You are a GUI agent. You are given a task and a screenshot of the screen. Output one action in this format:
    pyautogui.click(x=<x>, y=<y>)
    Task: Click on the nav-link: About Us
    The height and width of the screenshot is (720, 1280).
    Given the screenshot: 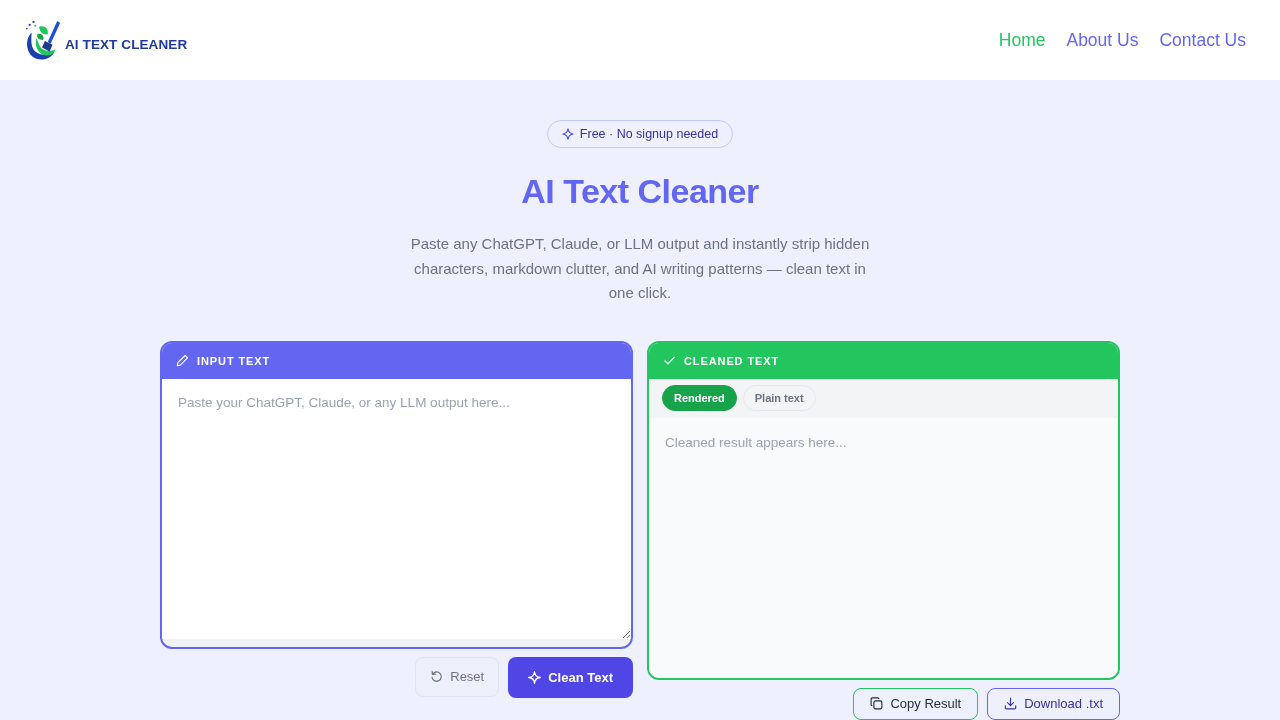 What is the action you would take?
    pyautogui.click(x=1102, y=40)
    